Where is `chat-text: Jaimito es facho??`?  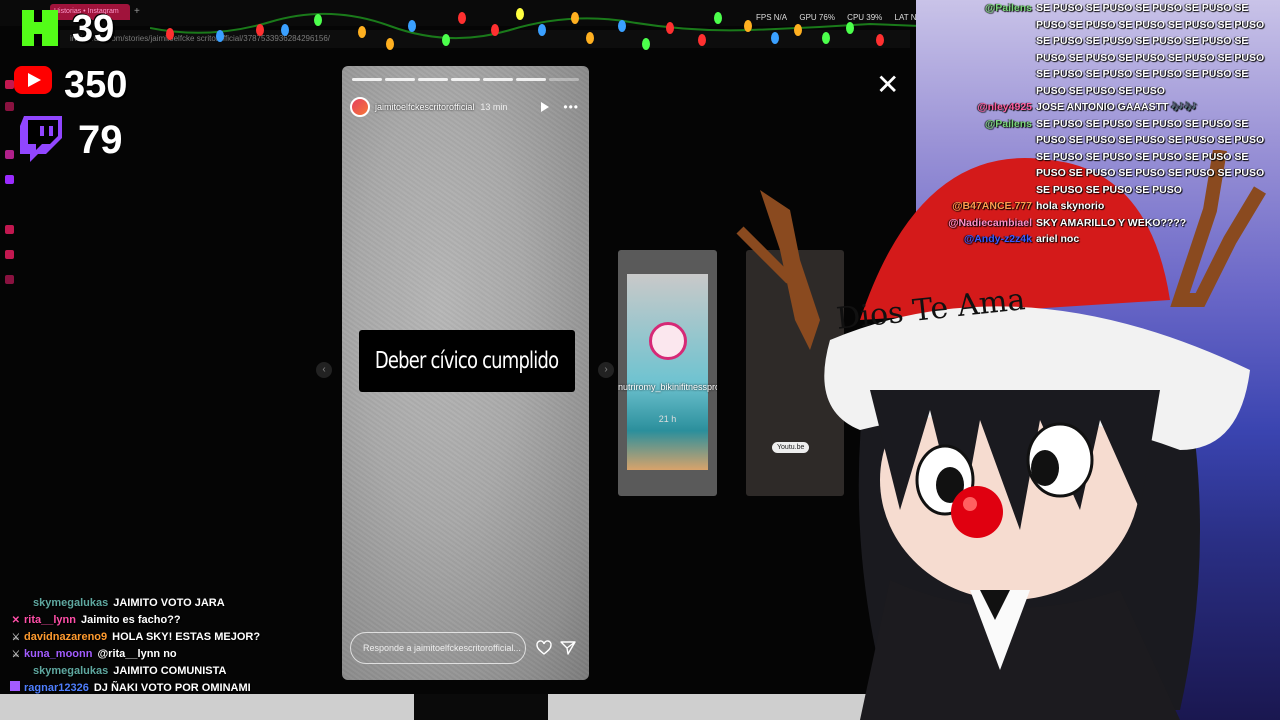 chat-text: Jaimito es facho?? is located at coordinates (130, 619).